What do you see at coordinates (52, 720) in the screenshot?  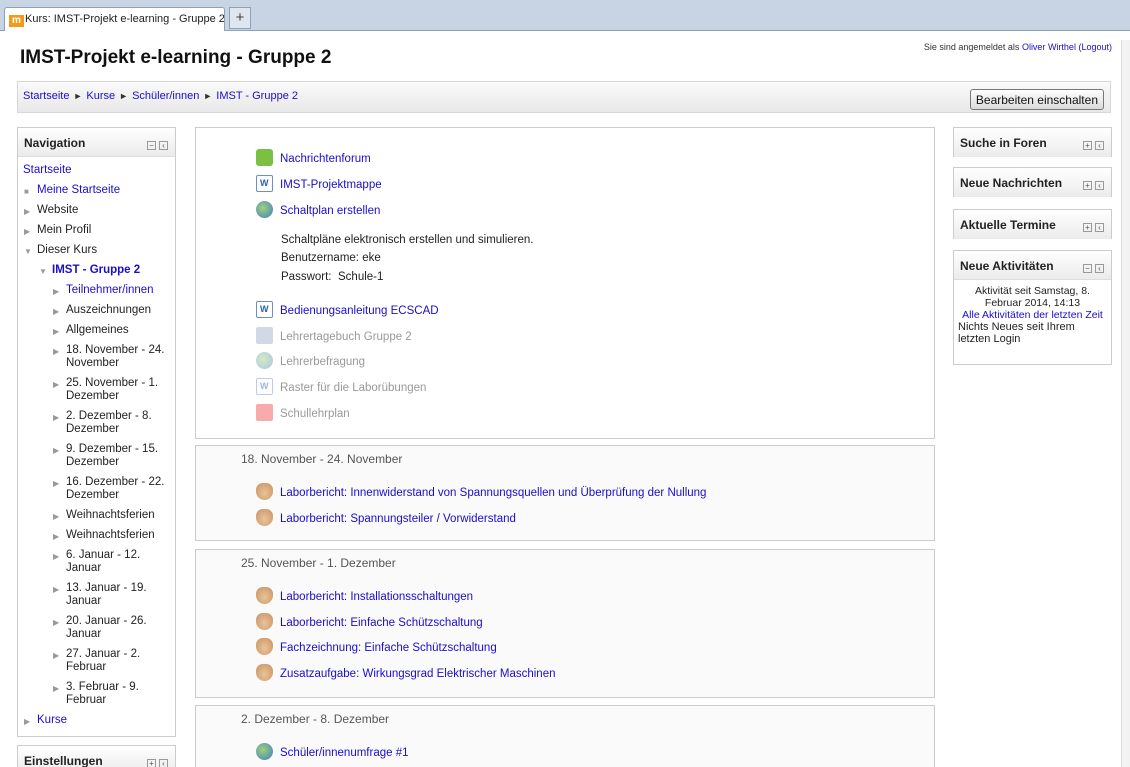 I see `nav-item-label: Kurse` at bounding box center [52, 720].